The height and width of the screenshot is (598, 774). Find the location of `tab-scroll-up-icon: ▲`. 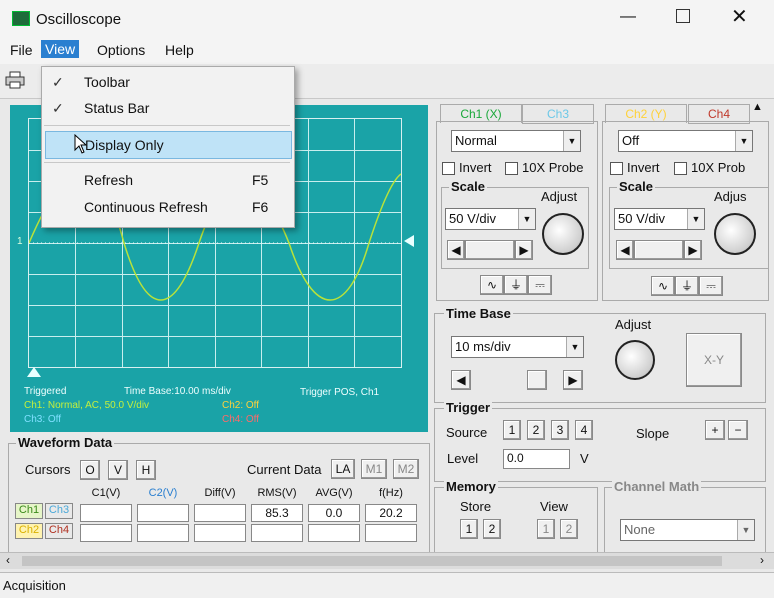

tab-scroll-up-icon: ▲ is located at coordinates (757, 107).